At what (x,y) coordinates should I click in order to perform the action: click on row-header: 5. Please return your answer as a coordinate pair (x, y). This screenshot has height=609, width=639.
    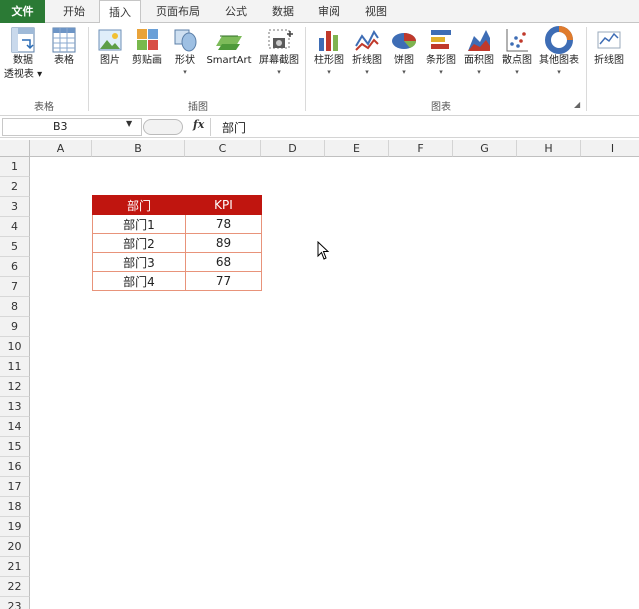
    Looking at the image, I should click on (15, 247).